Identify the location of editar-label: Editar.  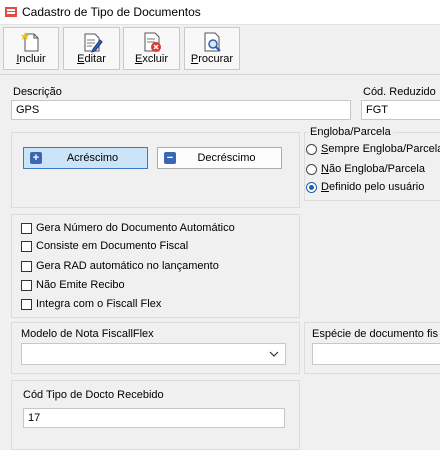
(91, 59).